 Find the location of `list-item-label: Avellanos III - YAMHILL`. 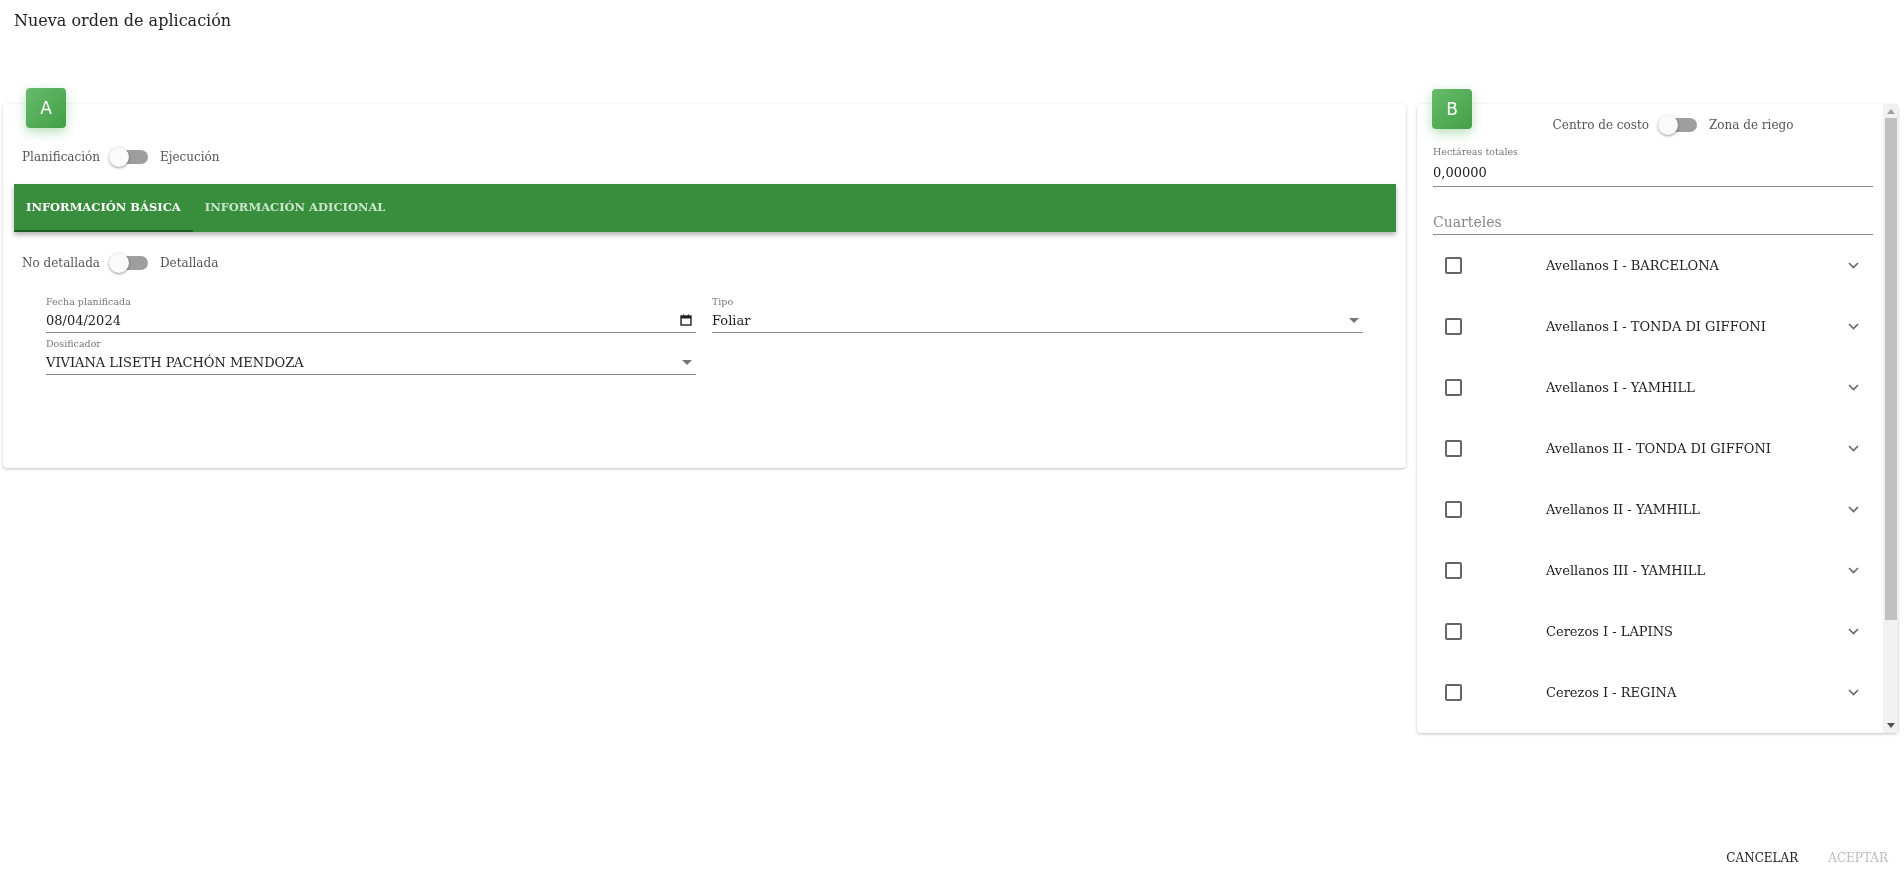

list-item-label: Avellanos III - YAMHILL is located at coordinates (1626, 570).